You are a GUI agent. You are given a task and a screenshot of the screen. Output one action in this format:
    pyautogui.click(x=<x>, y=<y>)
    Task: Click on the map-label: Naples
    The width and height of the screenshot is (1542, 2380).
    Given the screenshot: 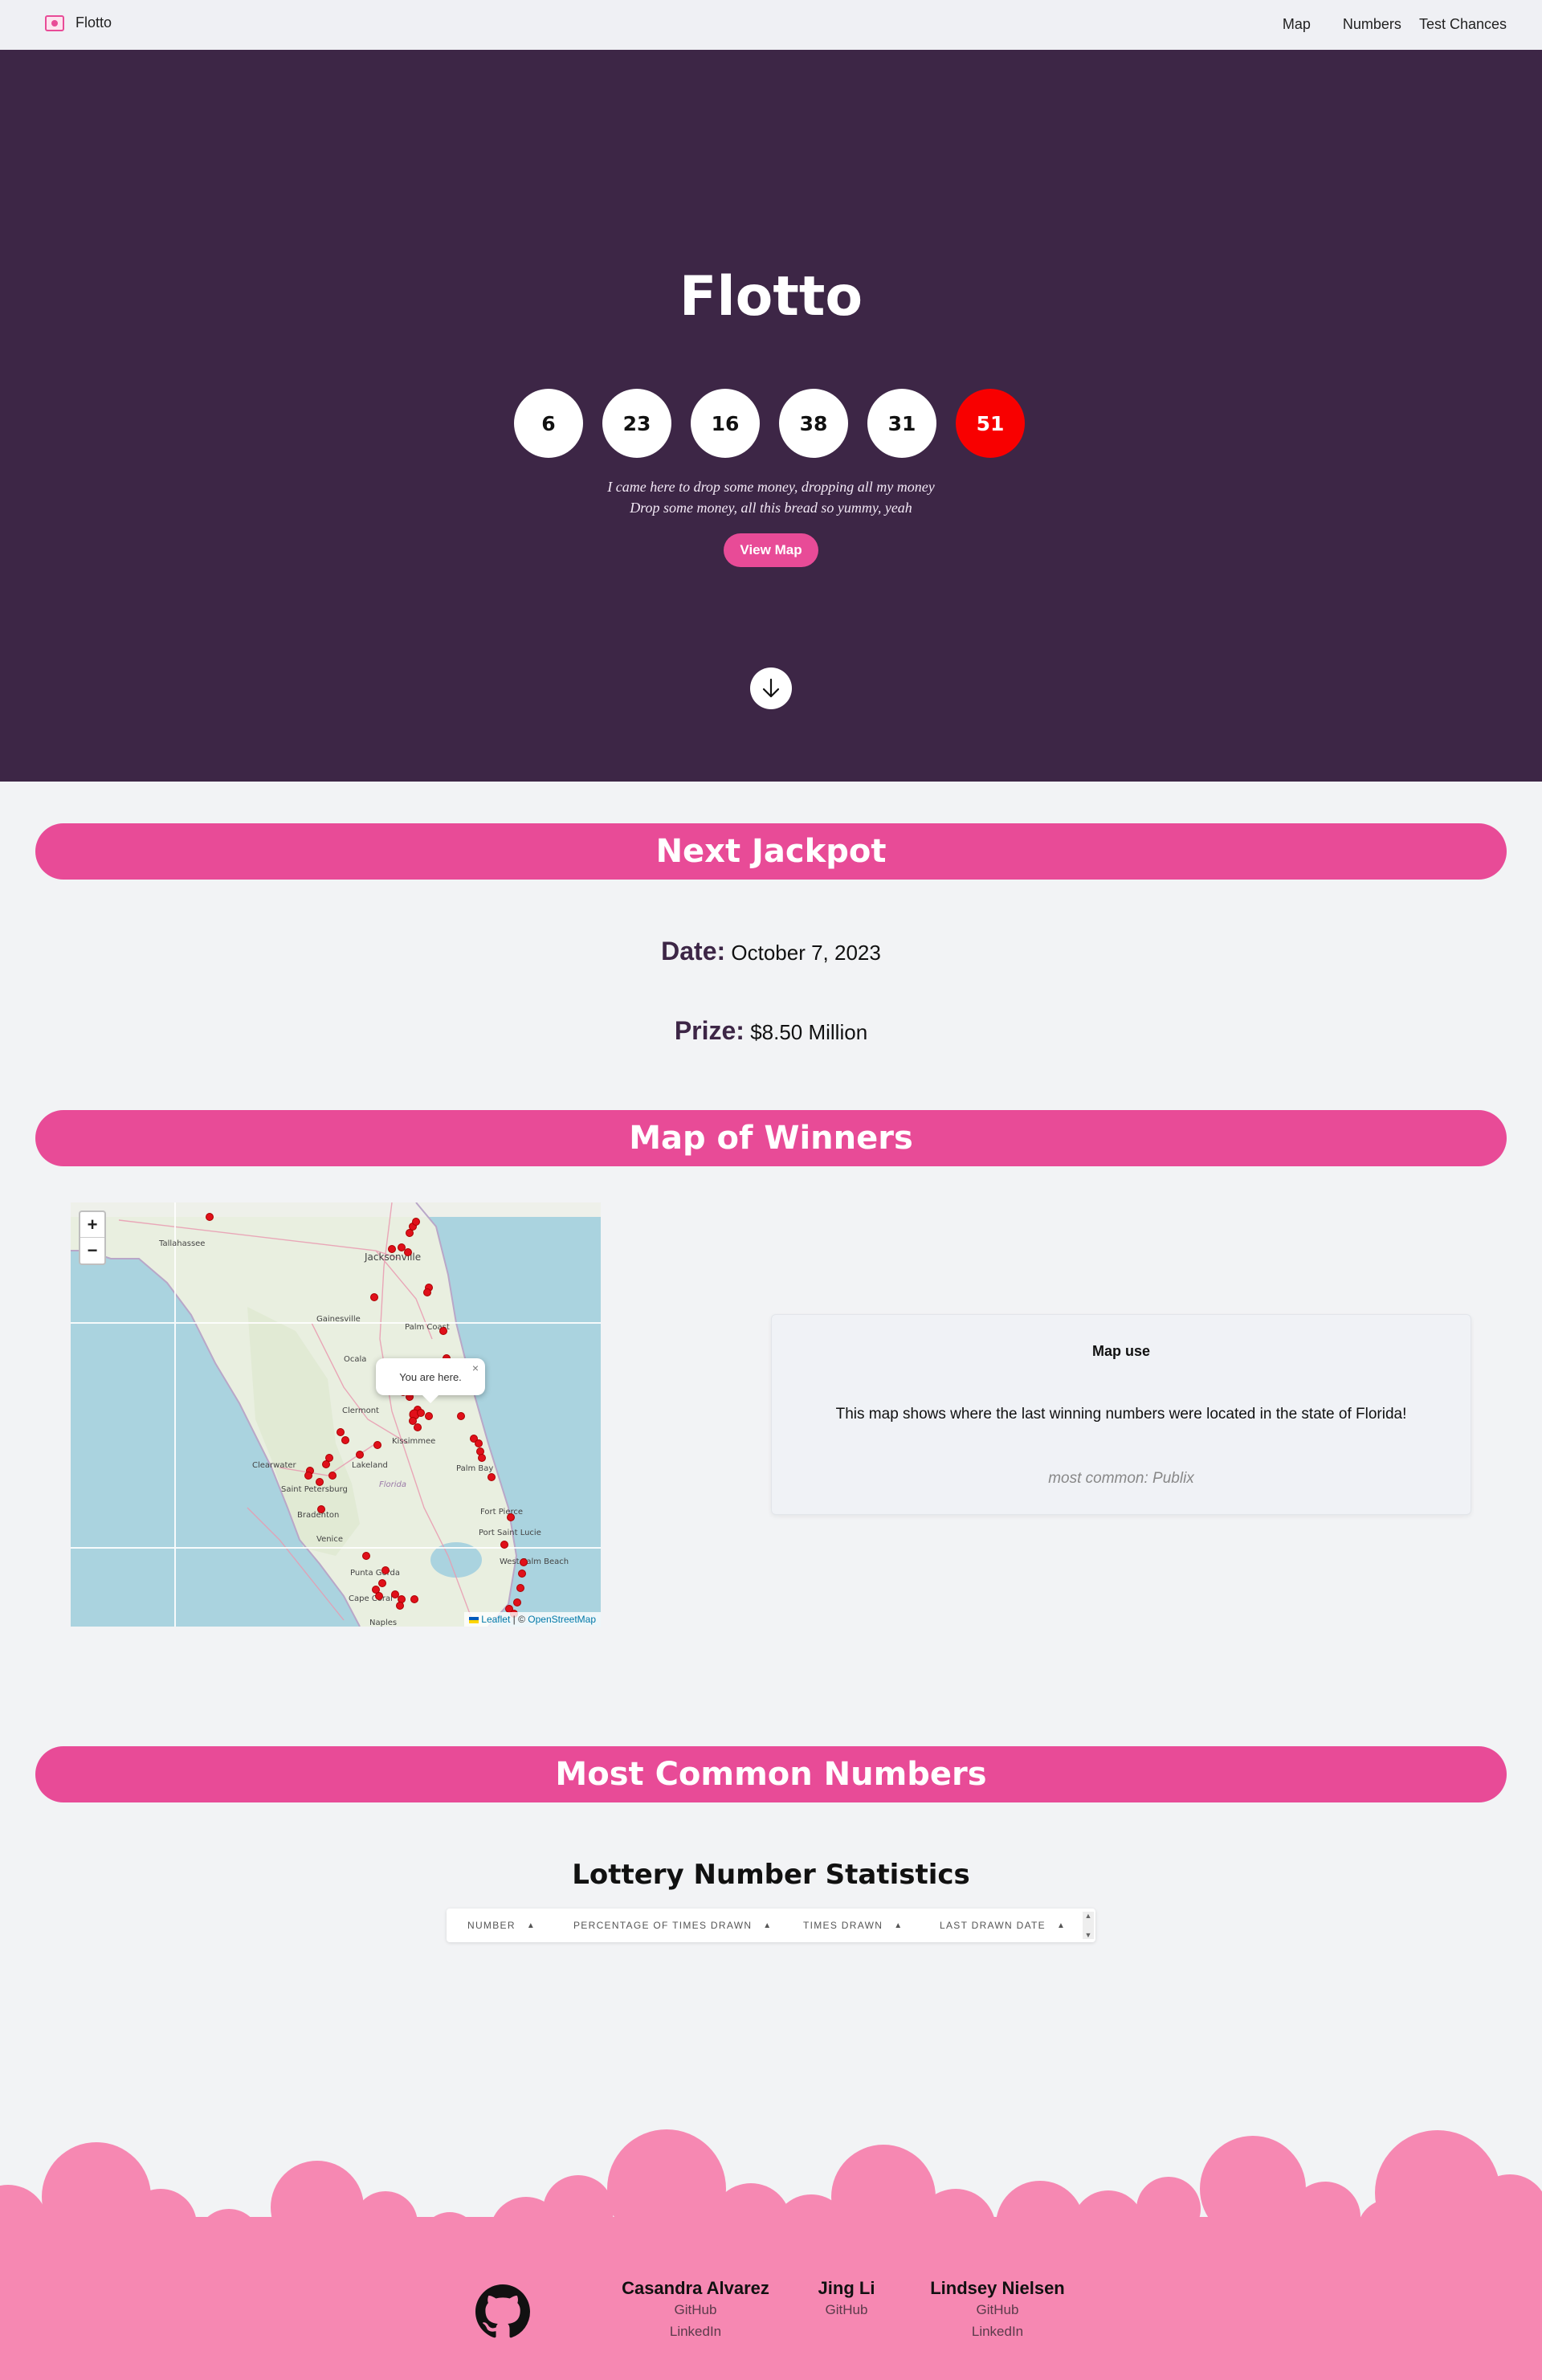 What is the action you would take?
    pyautogui.click(x=383, y=1623)
    